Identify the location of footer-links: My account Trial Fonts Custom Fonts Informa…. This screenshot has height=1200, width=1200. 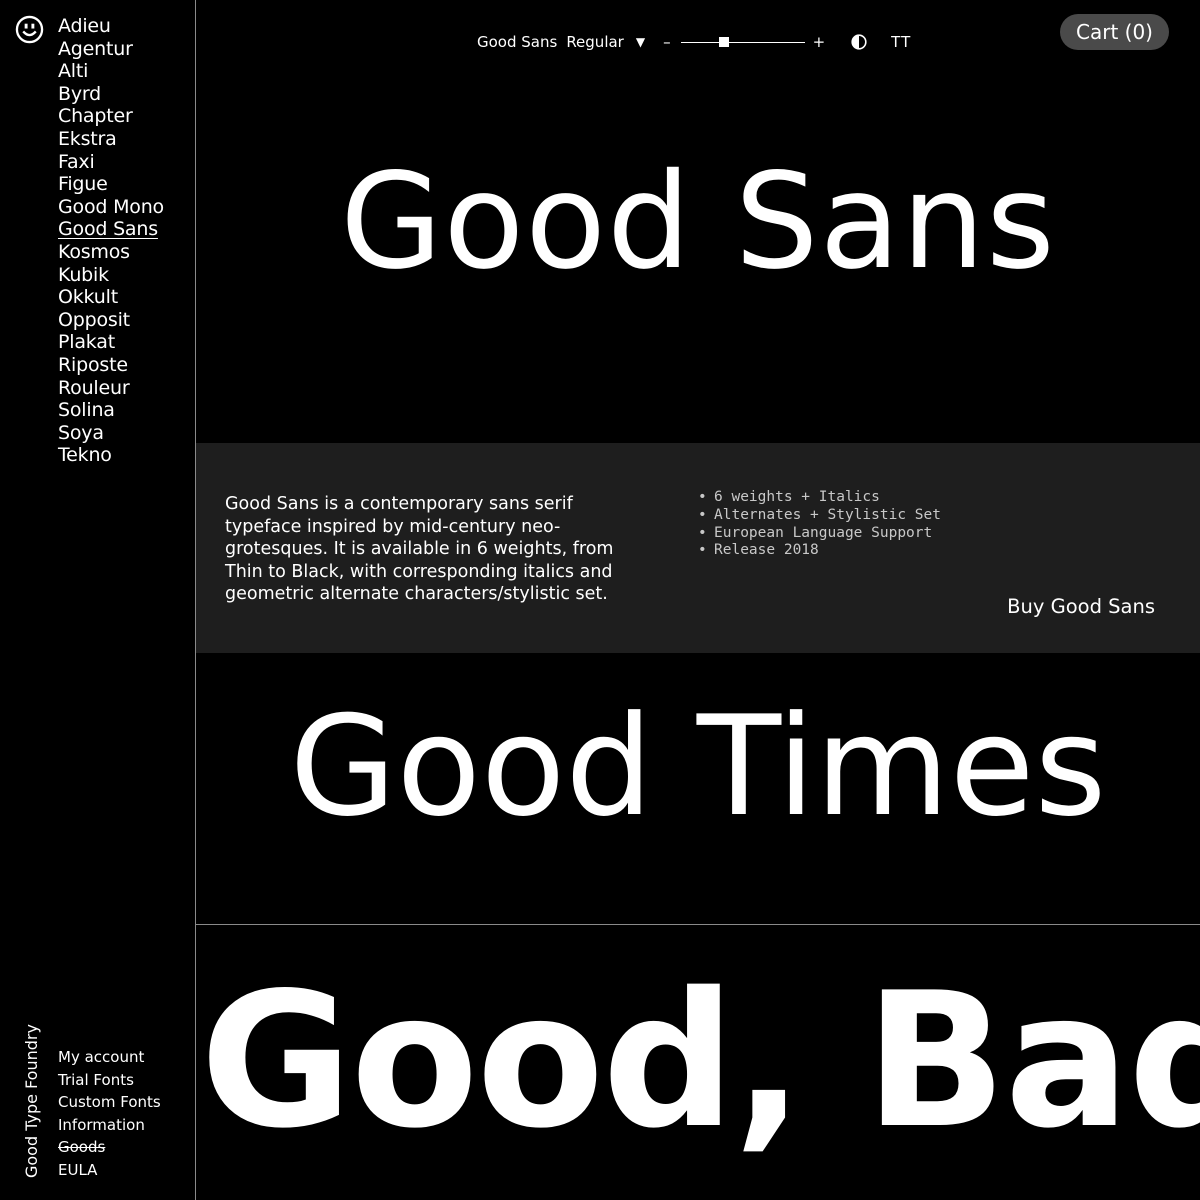
(109, 1113).